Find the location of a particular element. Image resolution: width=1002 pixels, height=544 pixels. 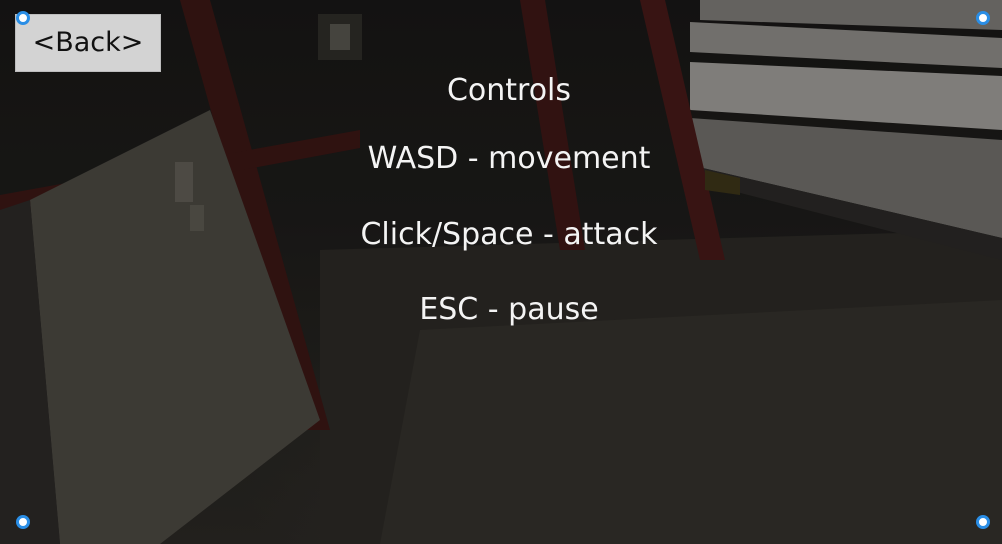

selection-handle-bottom-left-icon is located at coordinates (23, 522).